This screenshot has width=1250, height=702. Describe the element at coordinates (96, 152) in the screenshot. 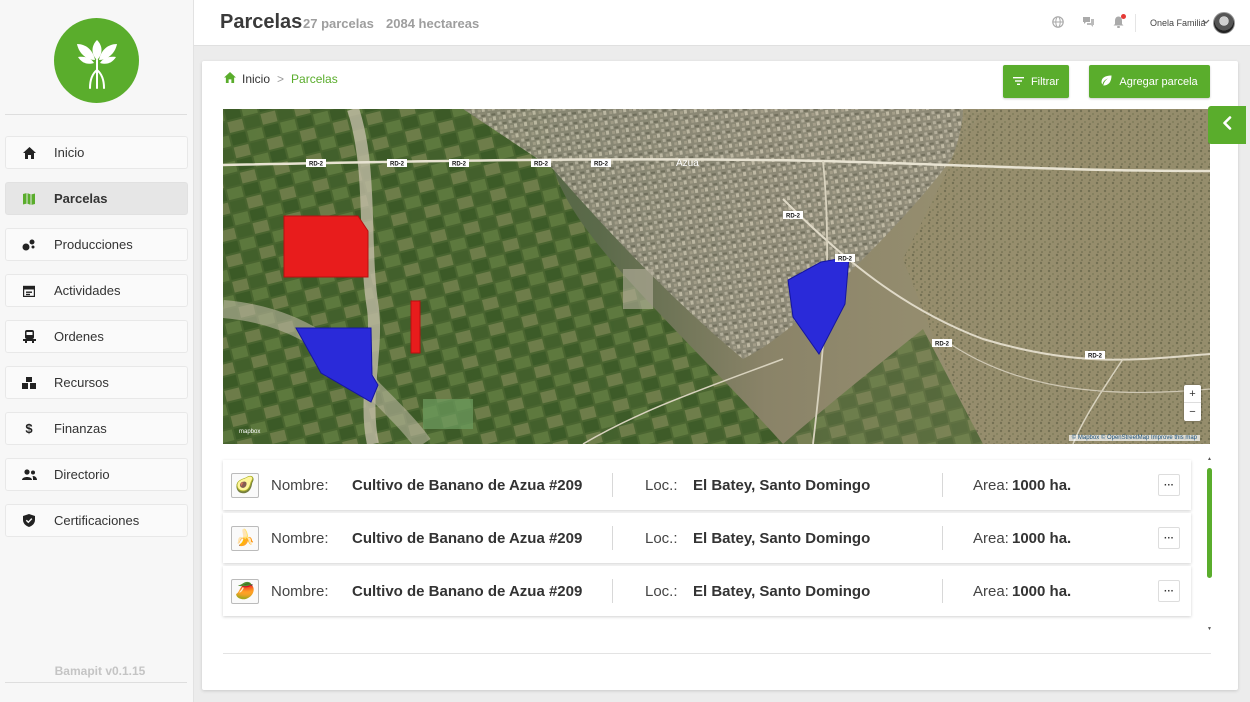

I see `sidebar-item-inicio: Inicio` at that location.